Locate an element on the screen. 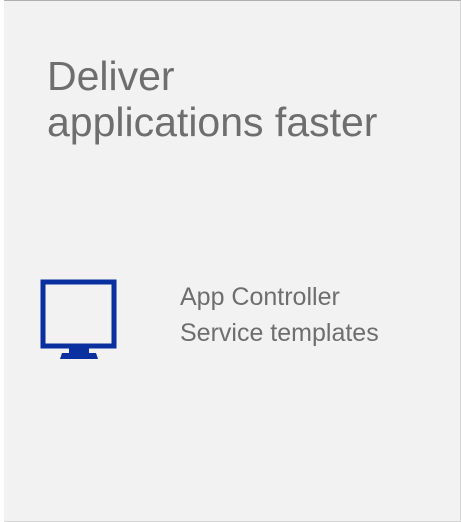  card-title-line-1: Deliver is located at coordinates (111, 76).